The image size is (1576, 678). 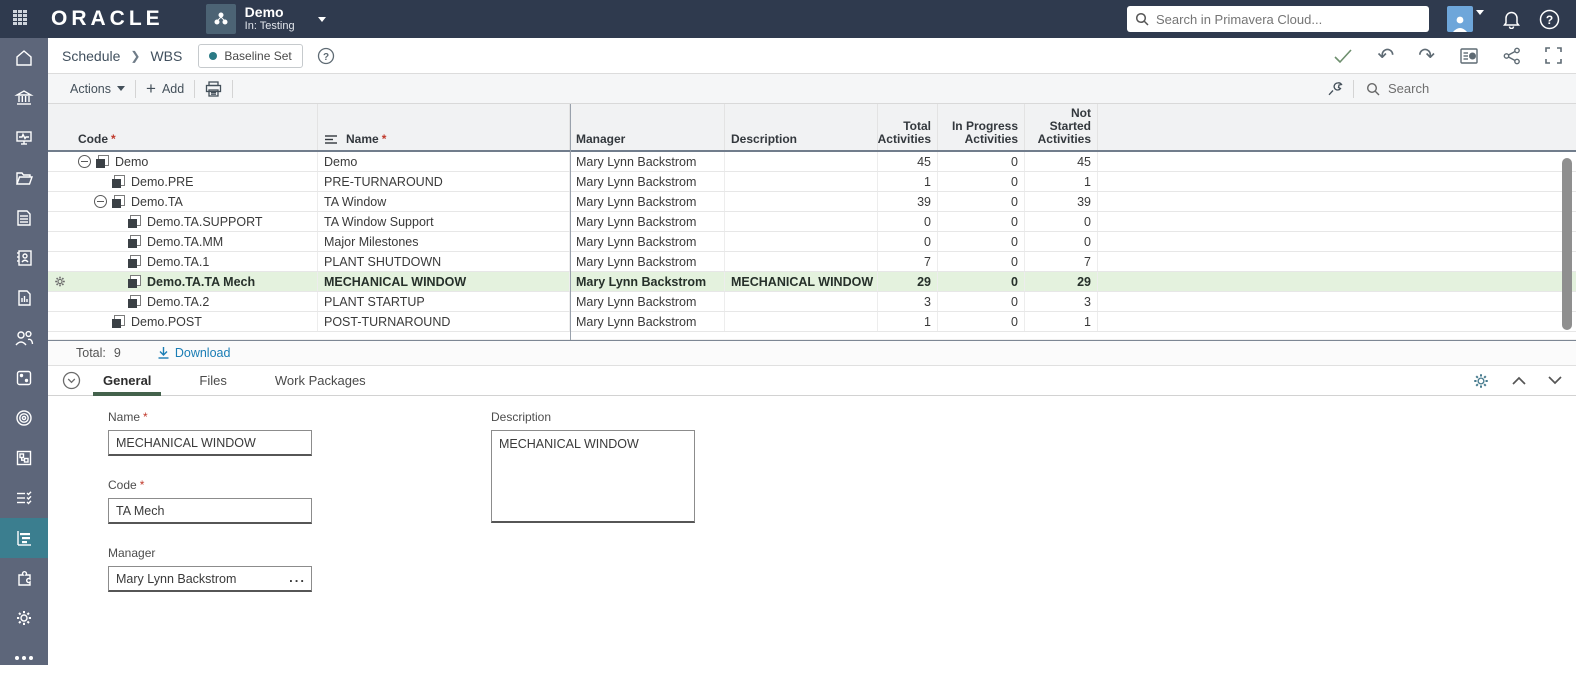 What do you see at coordinates (1567, 244) in the screenshot?
I see `vertical-scrollbar` at bounding box center [1567, 244].